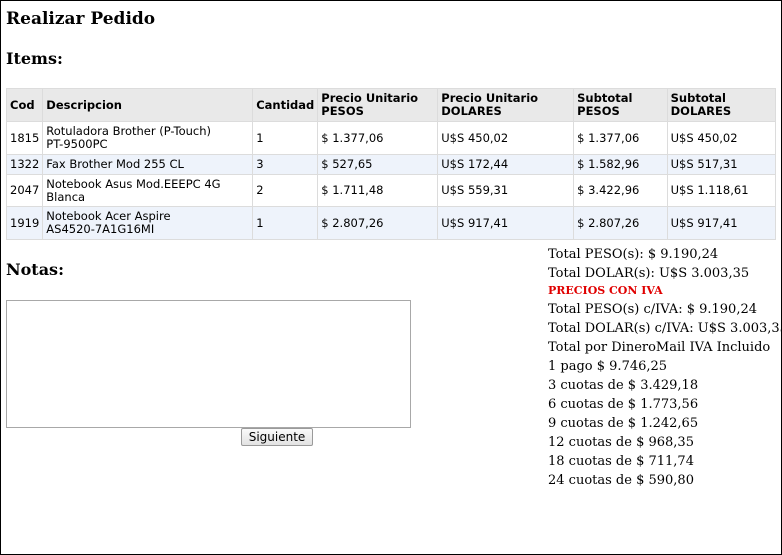  Describe the element at coordinates (633, 254) in the screenshot. I see `total-pesos: Total PESO(s): $ 9.190,24` at that location.